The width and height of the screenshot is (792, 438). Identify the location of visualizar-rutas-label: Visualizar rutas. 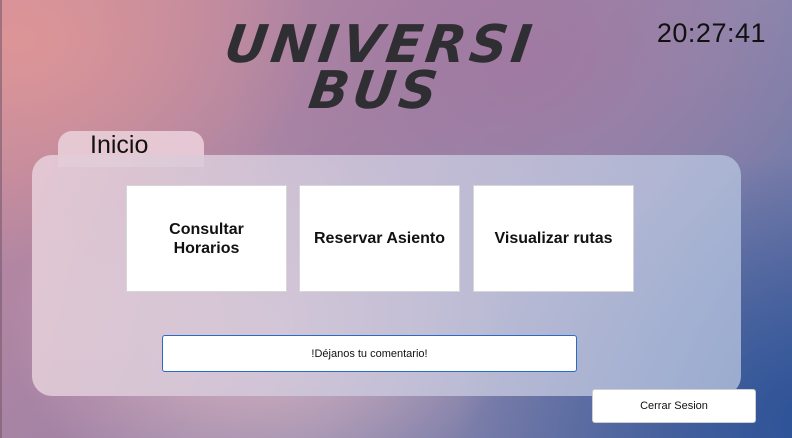
(553, 238).